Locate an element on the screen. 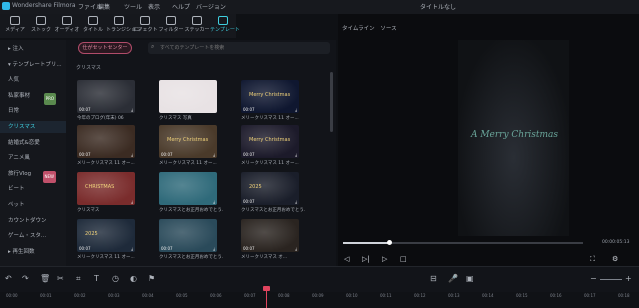 Image resolution: width=639 pixels, height=308 pixels. mic-icon: 🎤 is located at coordinates (453, 278).